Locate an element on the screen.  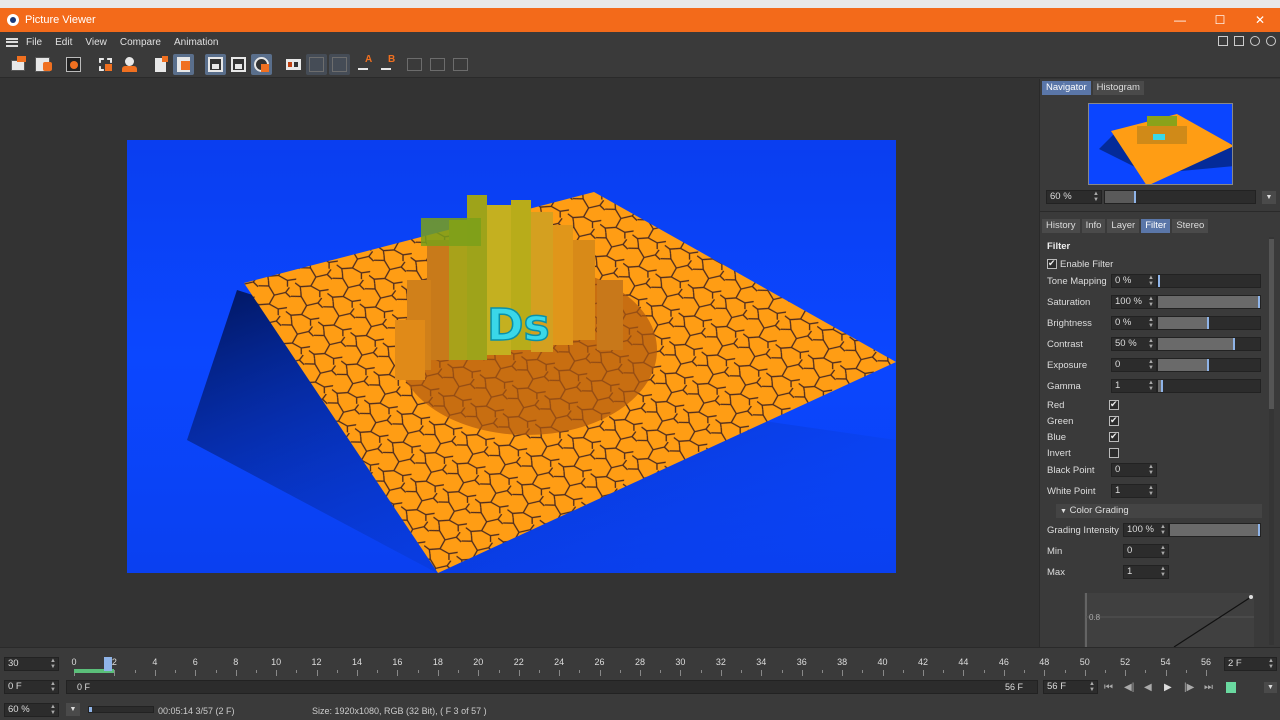
tone-mapping-field: 0 % ▲ ▼ is located at coordinates (1134, 281).